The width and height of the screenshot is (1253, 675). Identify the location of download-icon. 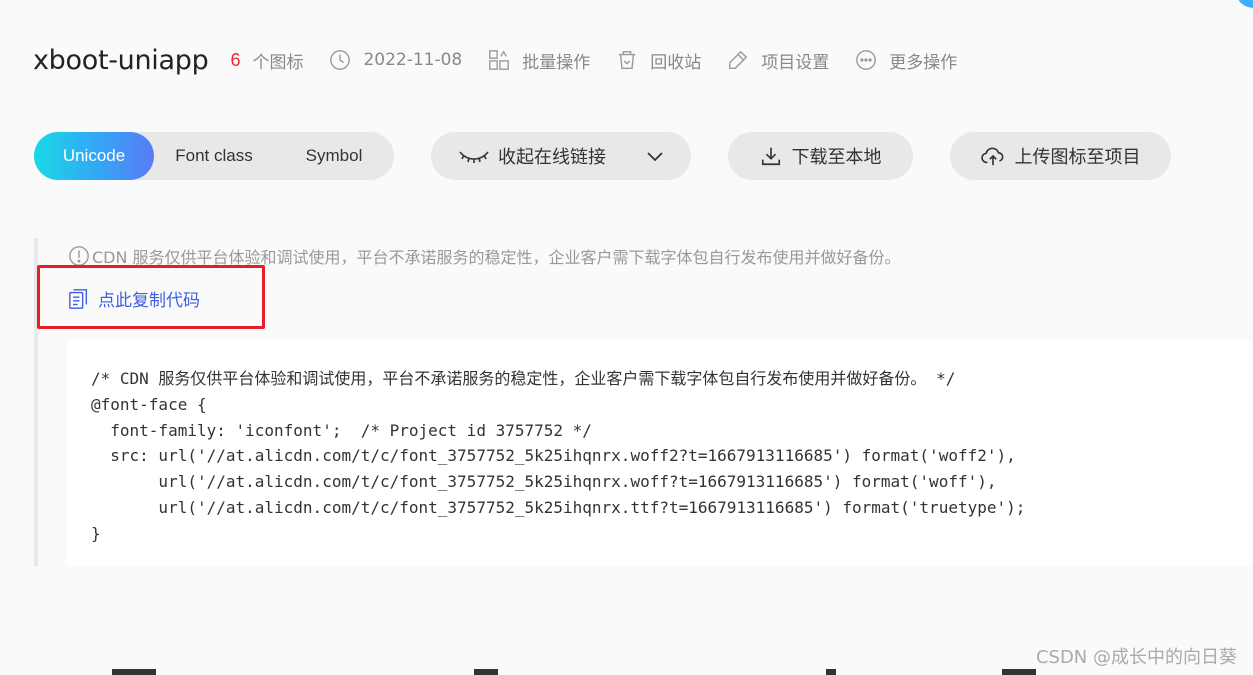
(770, 156).